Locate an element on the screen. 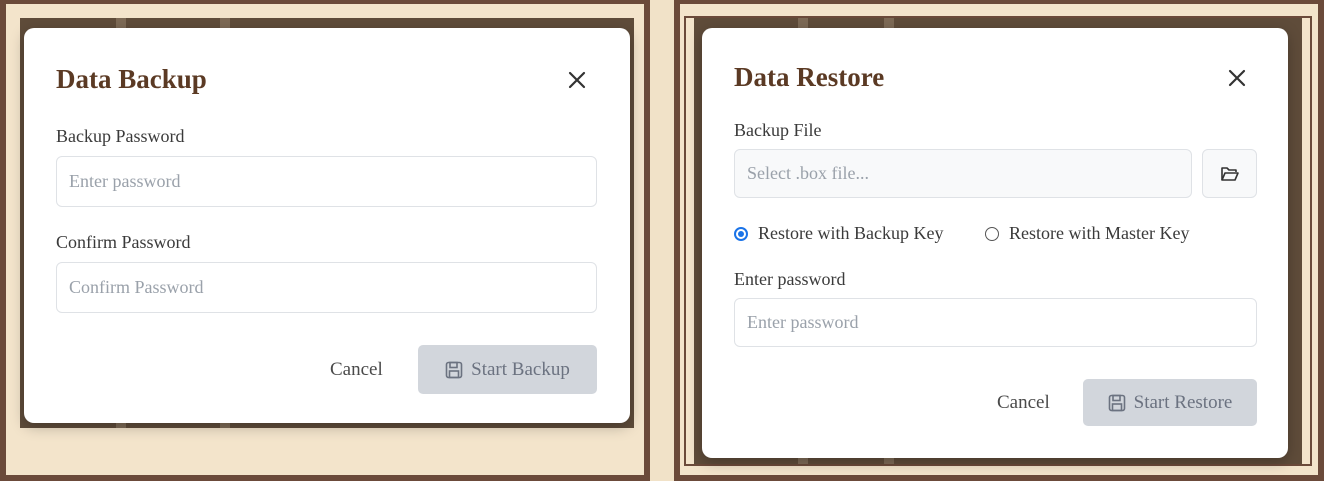 This screenshot has width=1324, height=481. dialog-title: Data Backup is located at coordinates (131, 79).